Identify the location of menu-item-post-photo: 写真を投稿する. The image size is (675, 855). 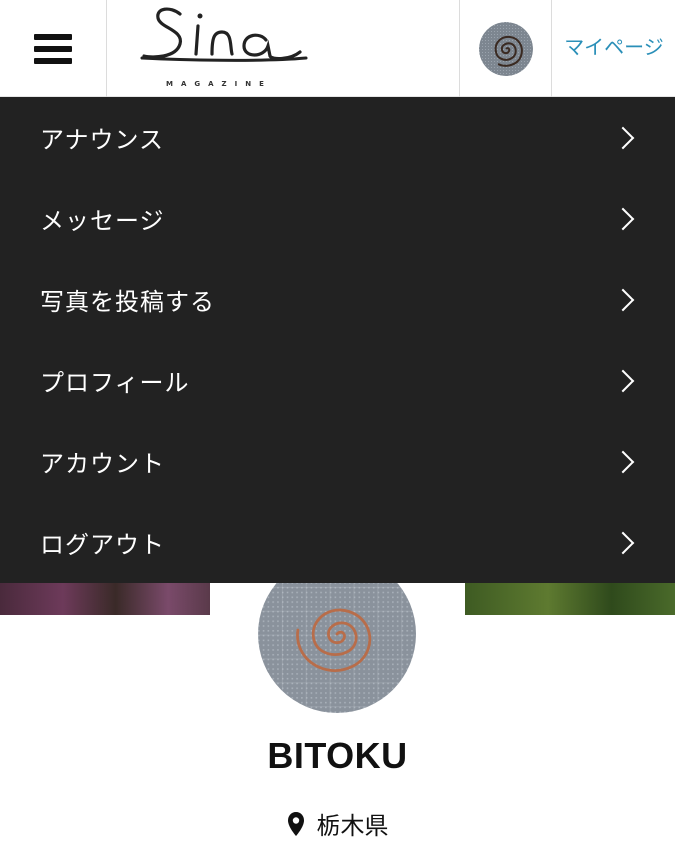
(337, 299).